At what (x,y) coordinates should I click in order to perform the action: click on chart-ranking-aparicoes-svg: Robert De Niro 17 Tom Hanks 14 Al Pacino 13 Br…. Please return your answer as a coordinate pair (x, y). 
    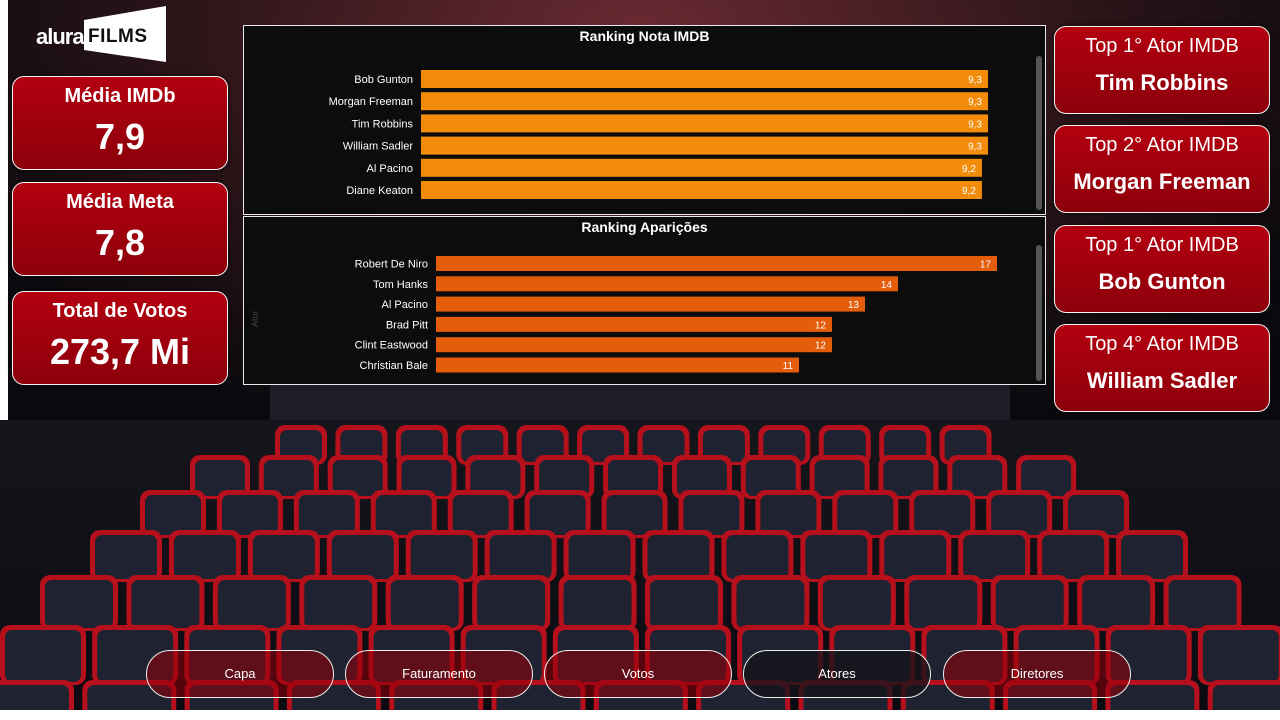
    Looking at the image, I should click on (676, 314).